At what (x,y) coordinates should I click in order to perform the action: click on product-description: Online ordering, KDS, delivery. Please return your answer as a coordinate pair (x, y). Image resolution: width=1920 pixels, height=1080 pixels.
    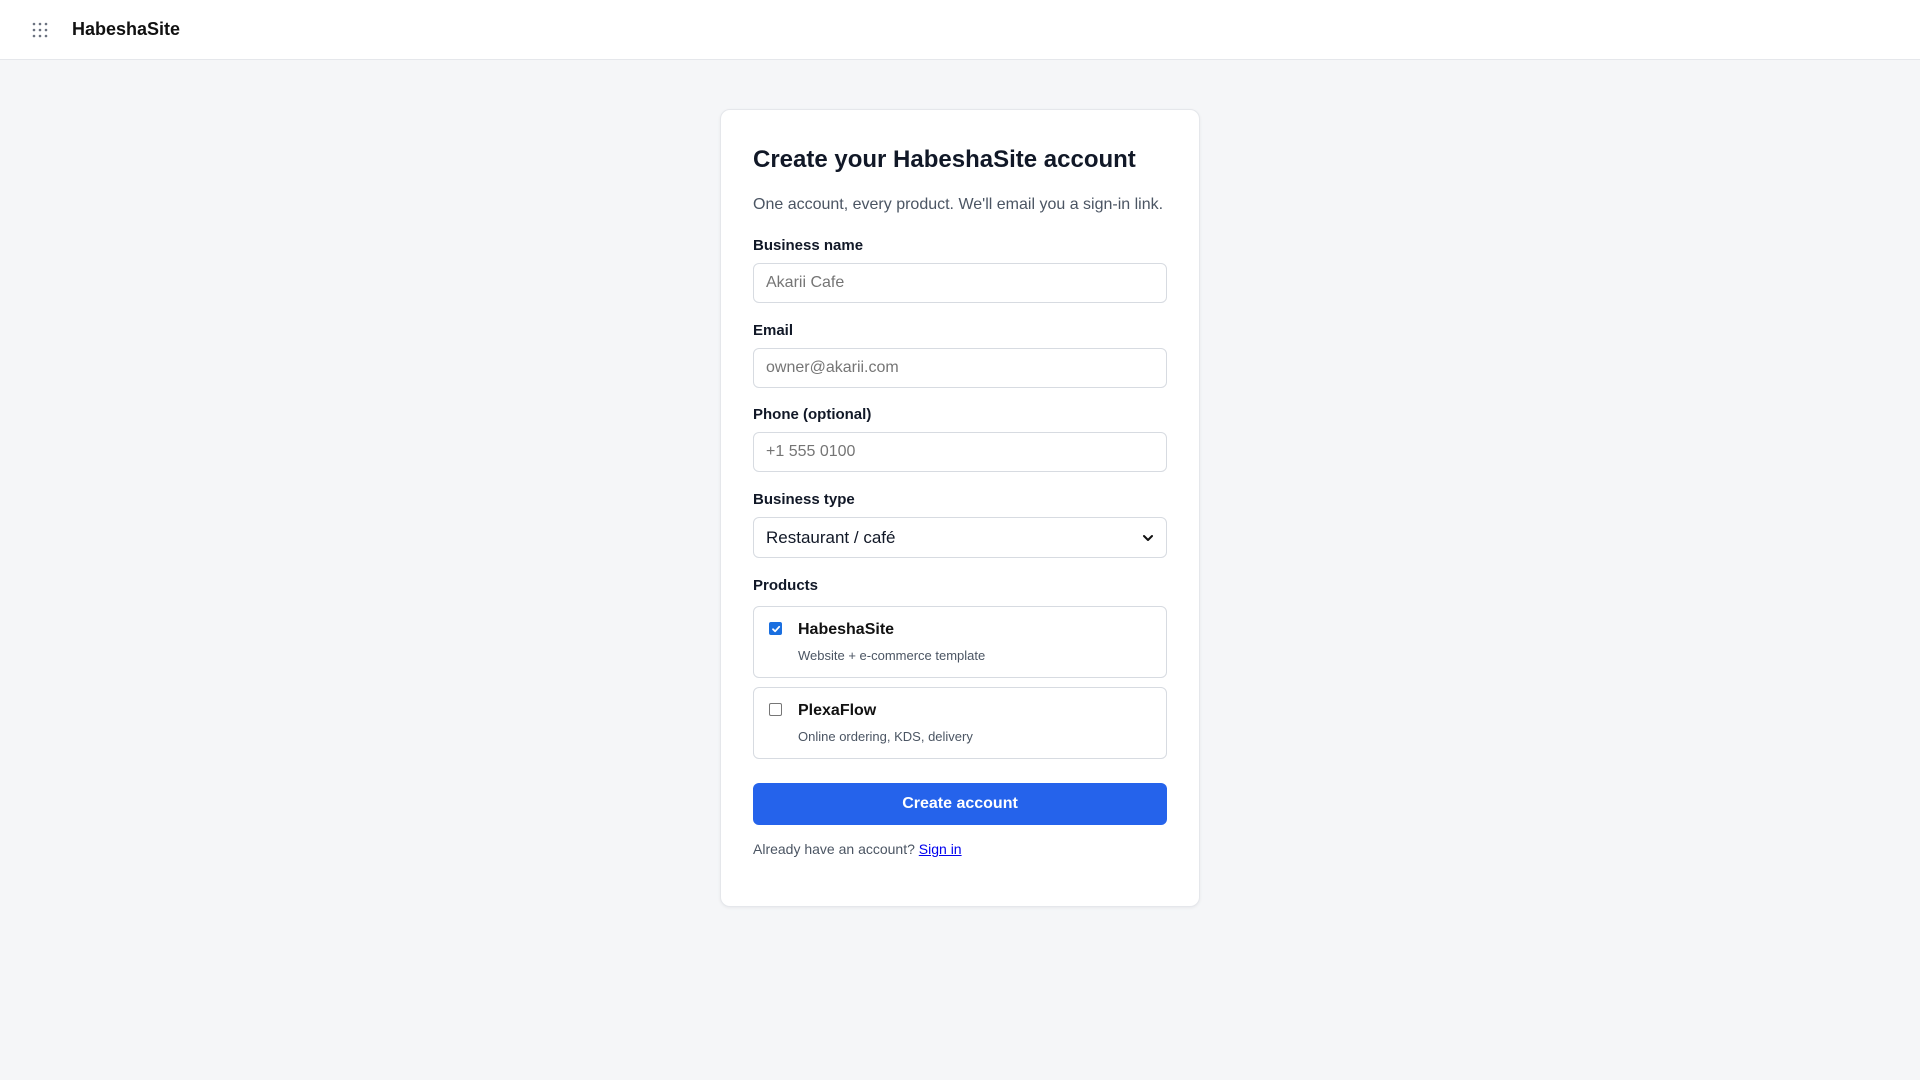
    Looking at the image, I should click on (885, 736).